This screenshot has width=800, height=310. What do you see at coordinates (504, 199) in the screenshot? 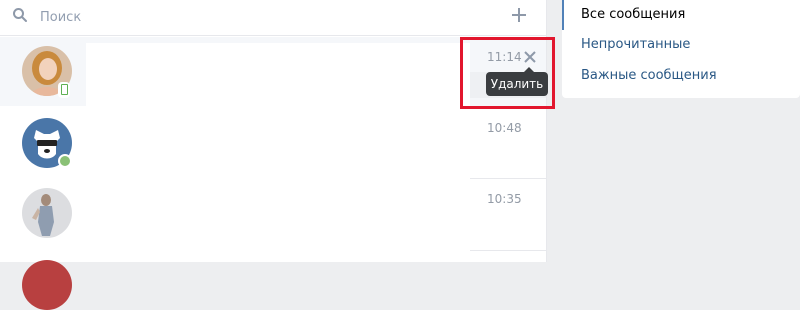
I see `message-time: 10:35` at bounding box center [504, 199].